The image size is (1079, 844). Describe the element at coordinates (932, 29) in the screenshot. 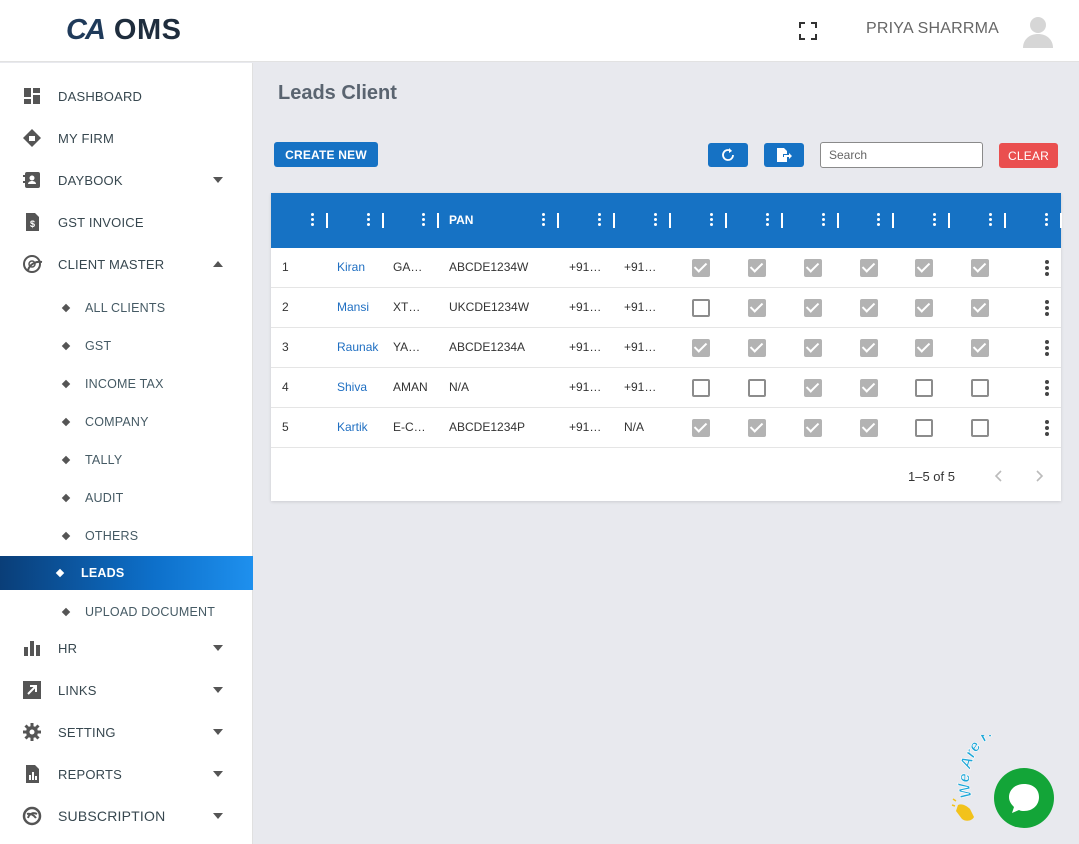

I see `user-name: PRIYA SHARRMA` at that location.